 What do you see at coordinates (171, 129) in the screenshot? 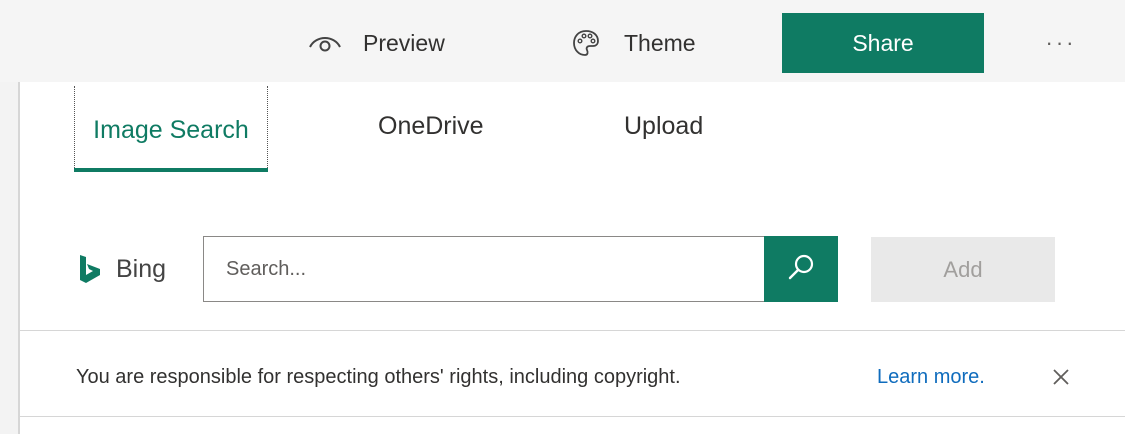
I see `tab-image-search: Image Search` at bounding box center [171, 129].